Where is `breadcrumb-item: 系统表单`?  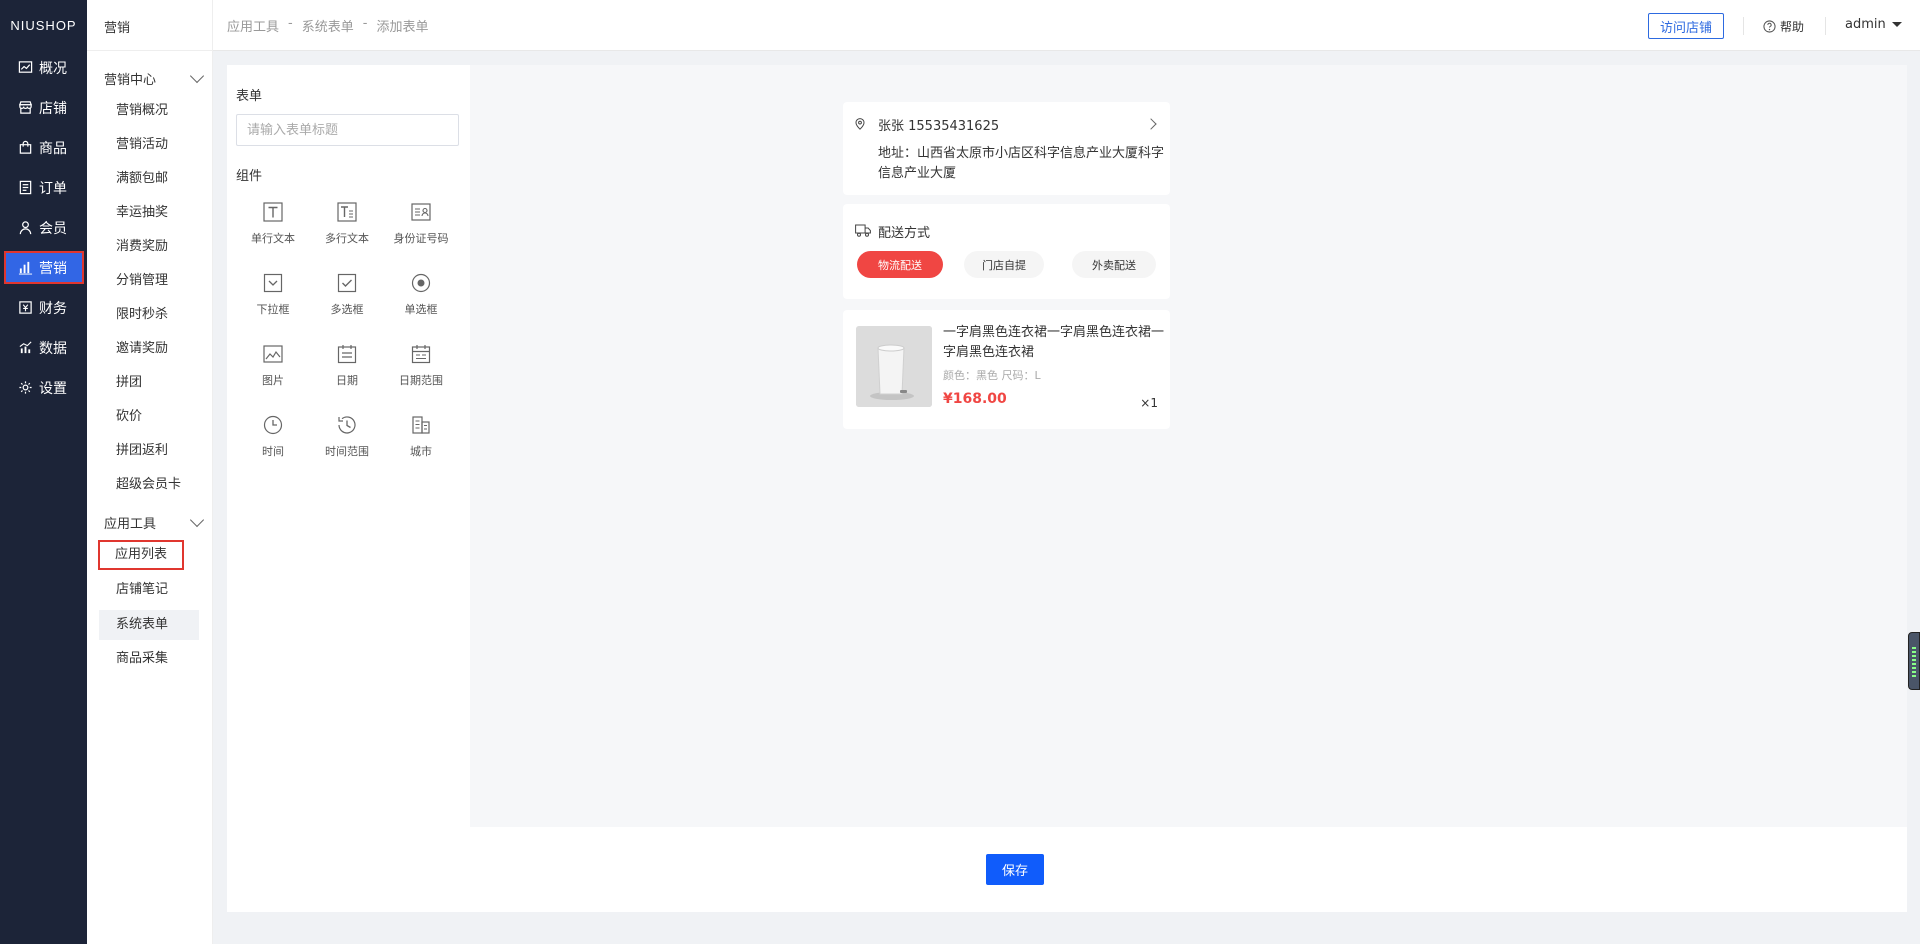 breadcrumb-item: 系统表单 is located at coordinates (328, 25).